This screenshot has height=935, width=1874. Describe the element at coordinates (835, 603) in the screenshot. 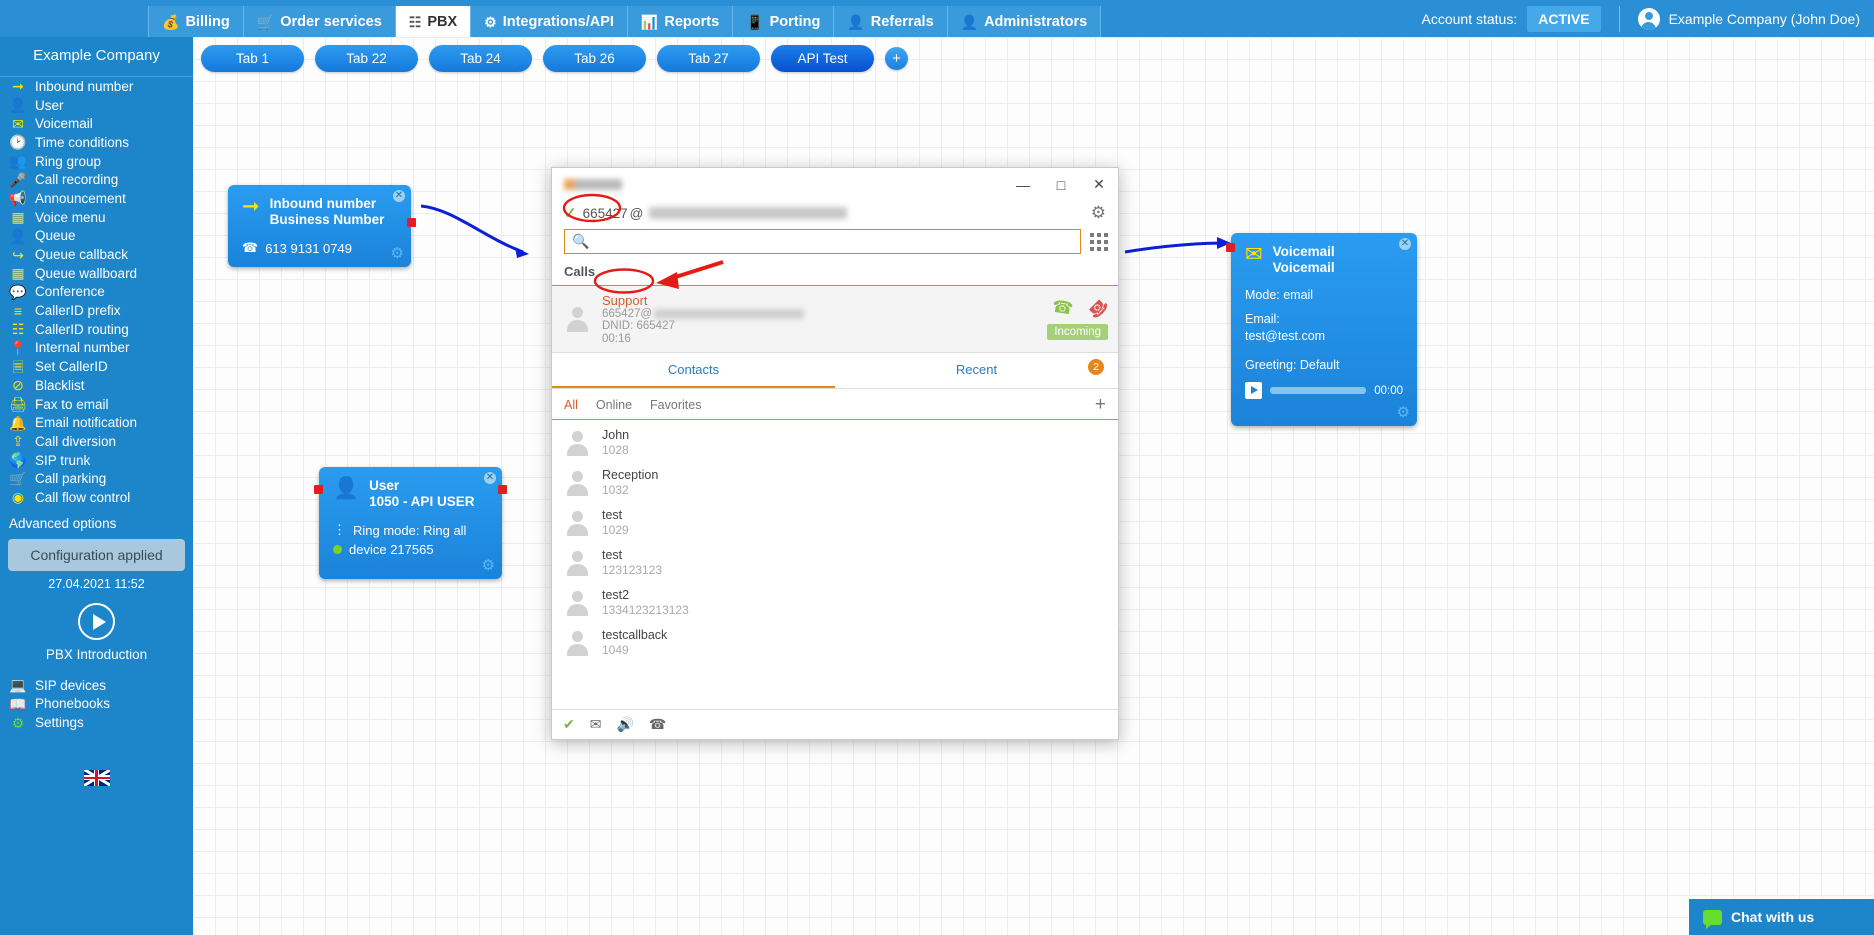

I see `list-item: test2 1334123213123` at that location.